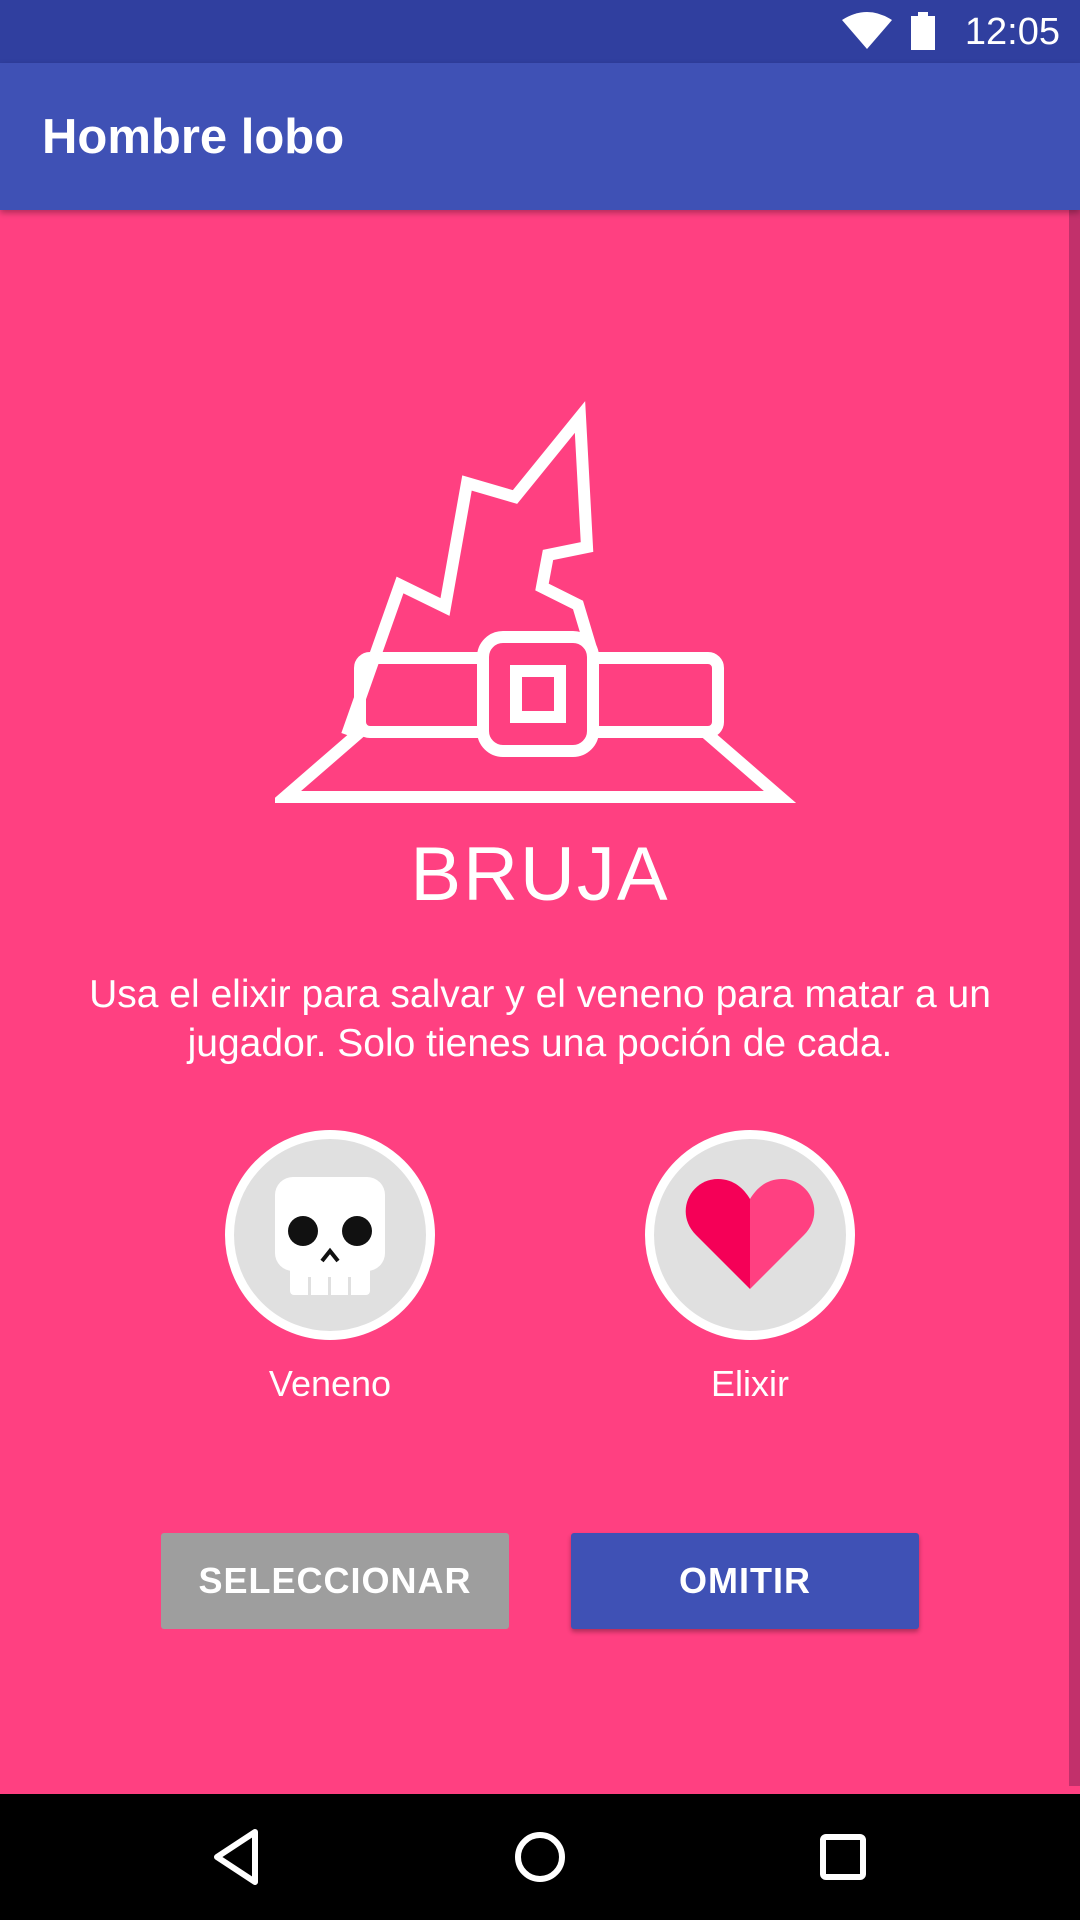 The height and width of the screenshot is (1920, 1080). I want to click on elixir-button, so click(750, 1235).